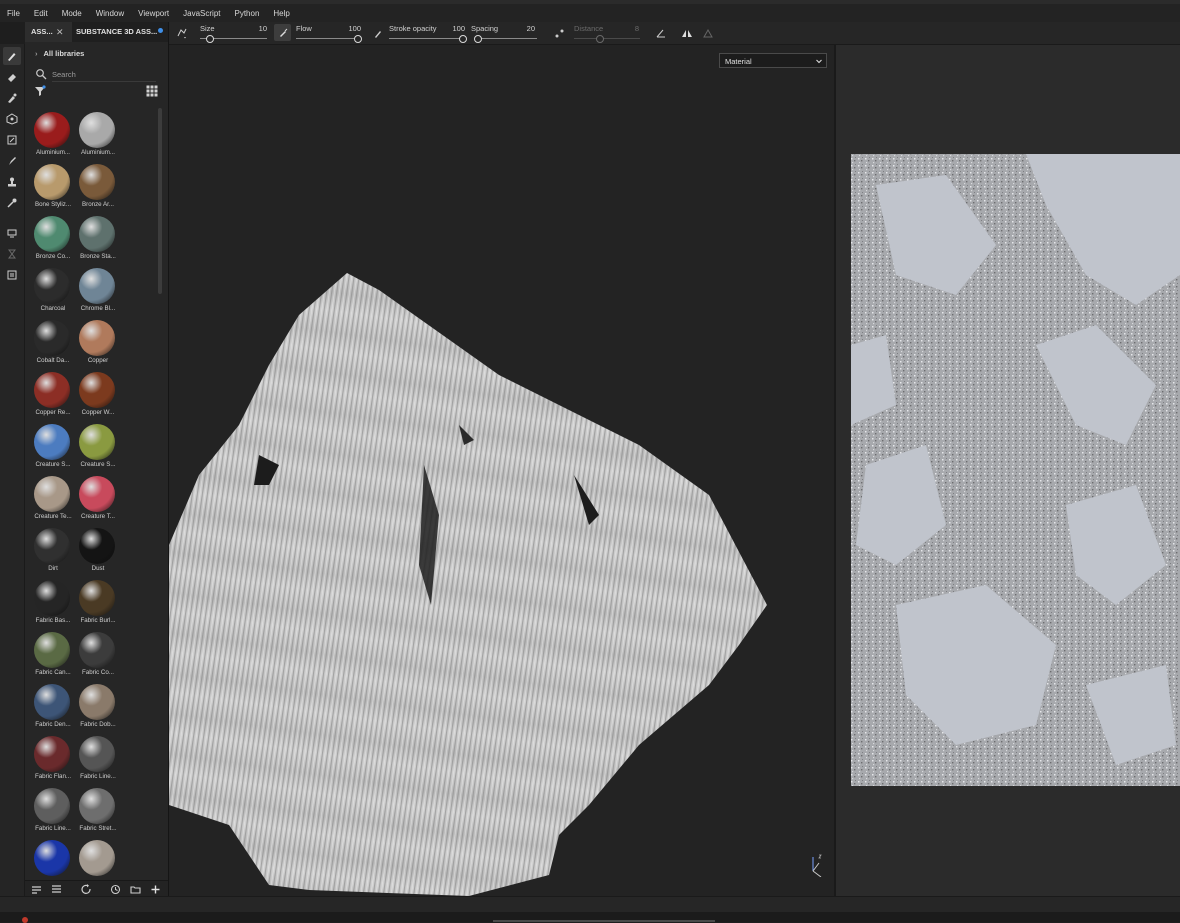  I want to click on bake-tool, so click(12, 233).